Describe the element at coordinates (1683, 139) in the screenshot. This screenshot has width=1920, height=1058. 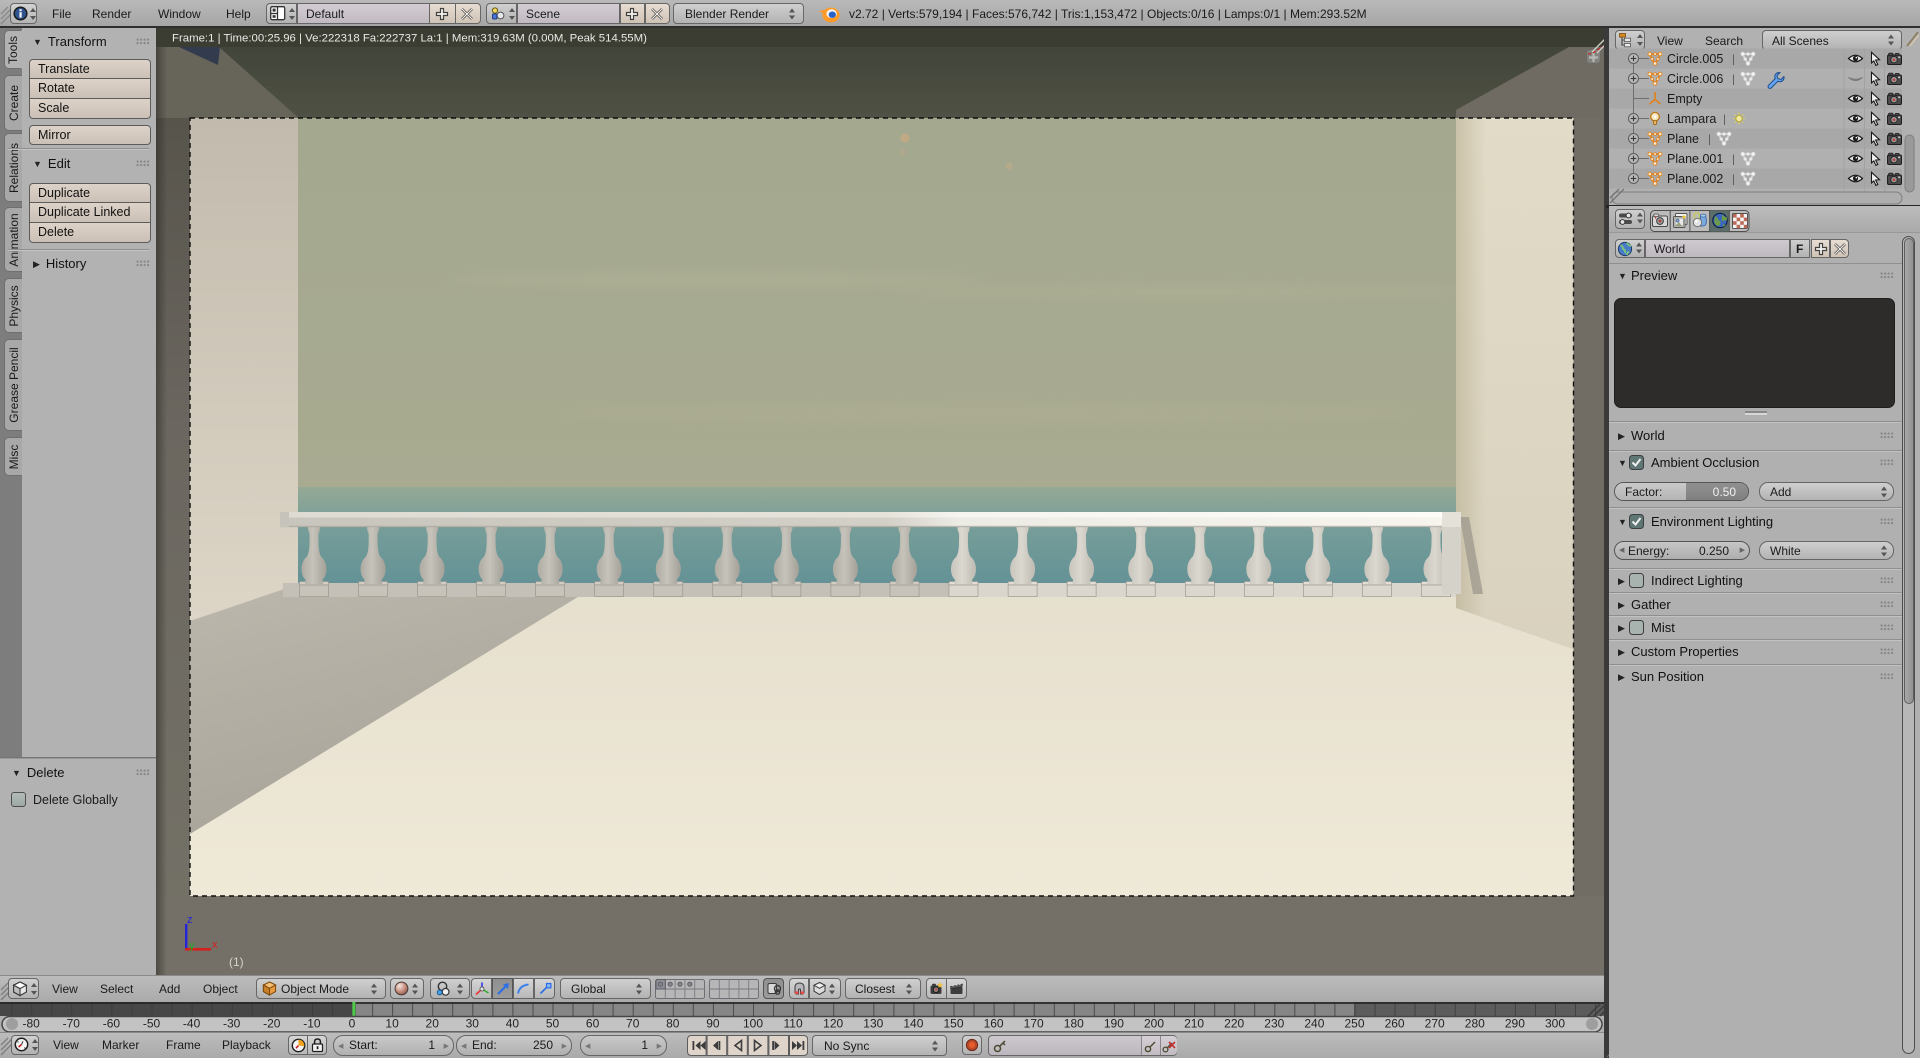
I see `svg-text: Plane` at that location.